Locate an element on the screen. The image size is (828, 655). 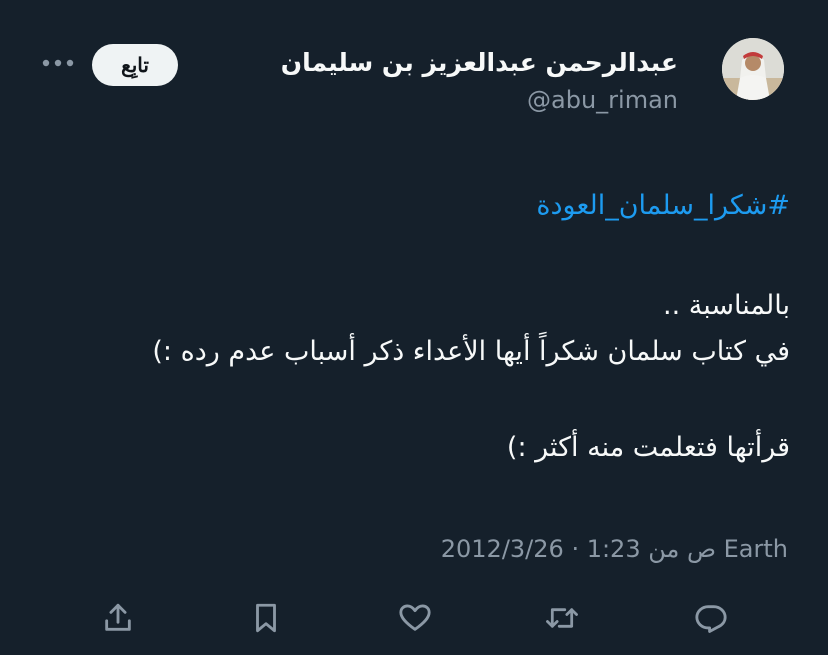
like-button is located at coordinates (415, 618).